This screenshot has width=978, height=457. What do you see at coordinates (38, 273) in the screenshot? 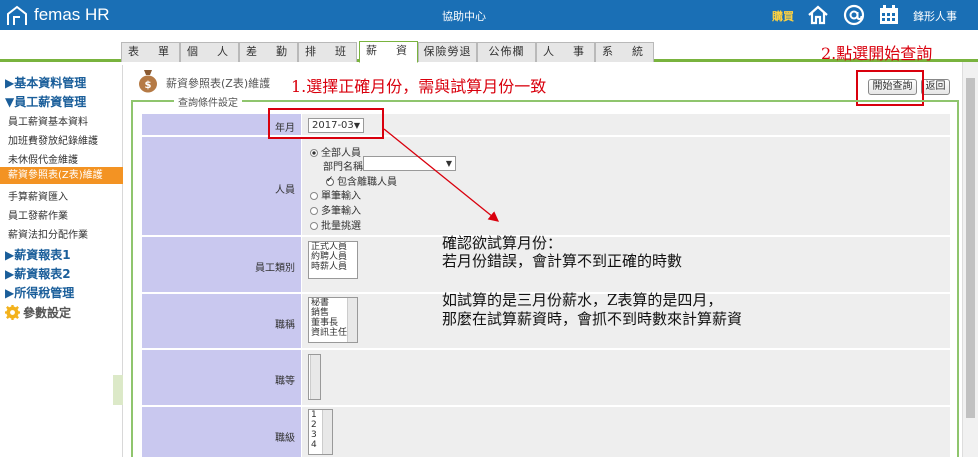
I see `sidebar-group-report2: ▶薪資報表2` at bounding box center [38, 273].